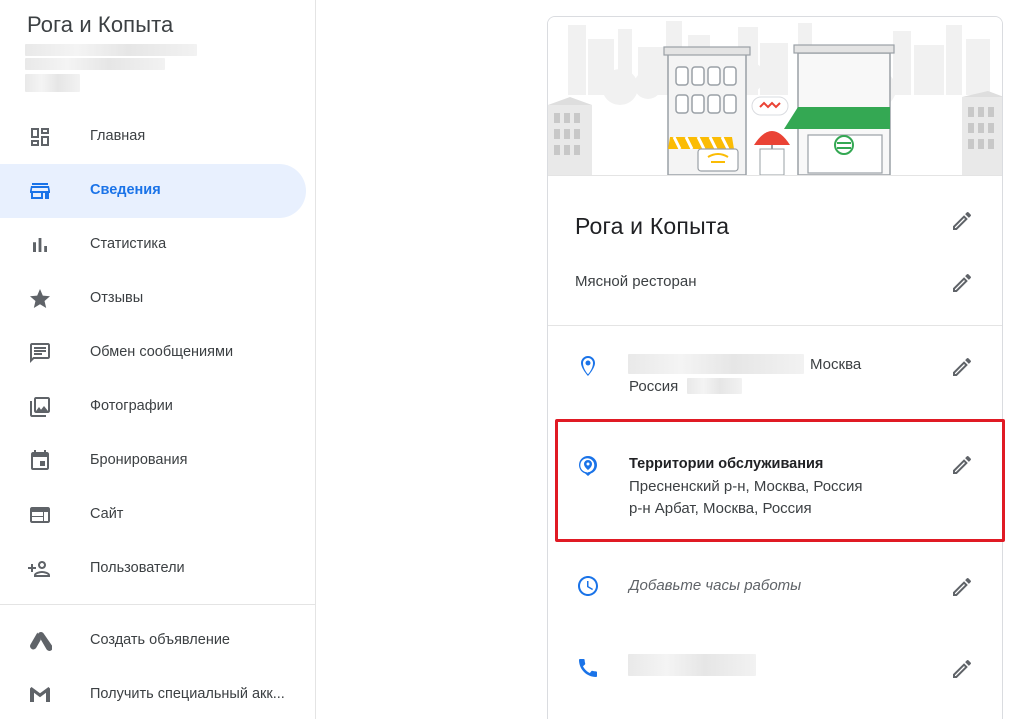 This screenshot has width=1024, height=719. I want to click on edit-address-pencil-icon, so click(962, 367).